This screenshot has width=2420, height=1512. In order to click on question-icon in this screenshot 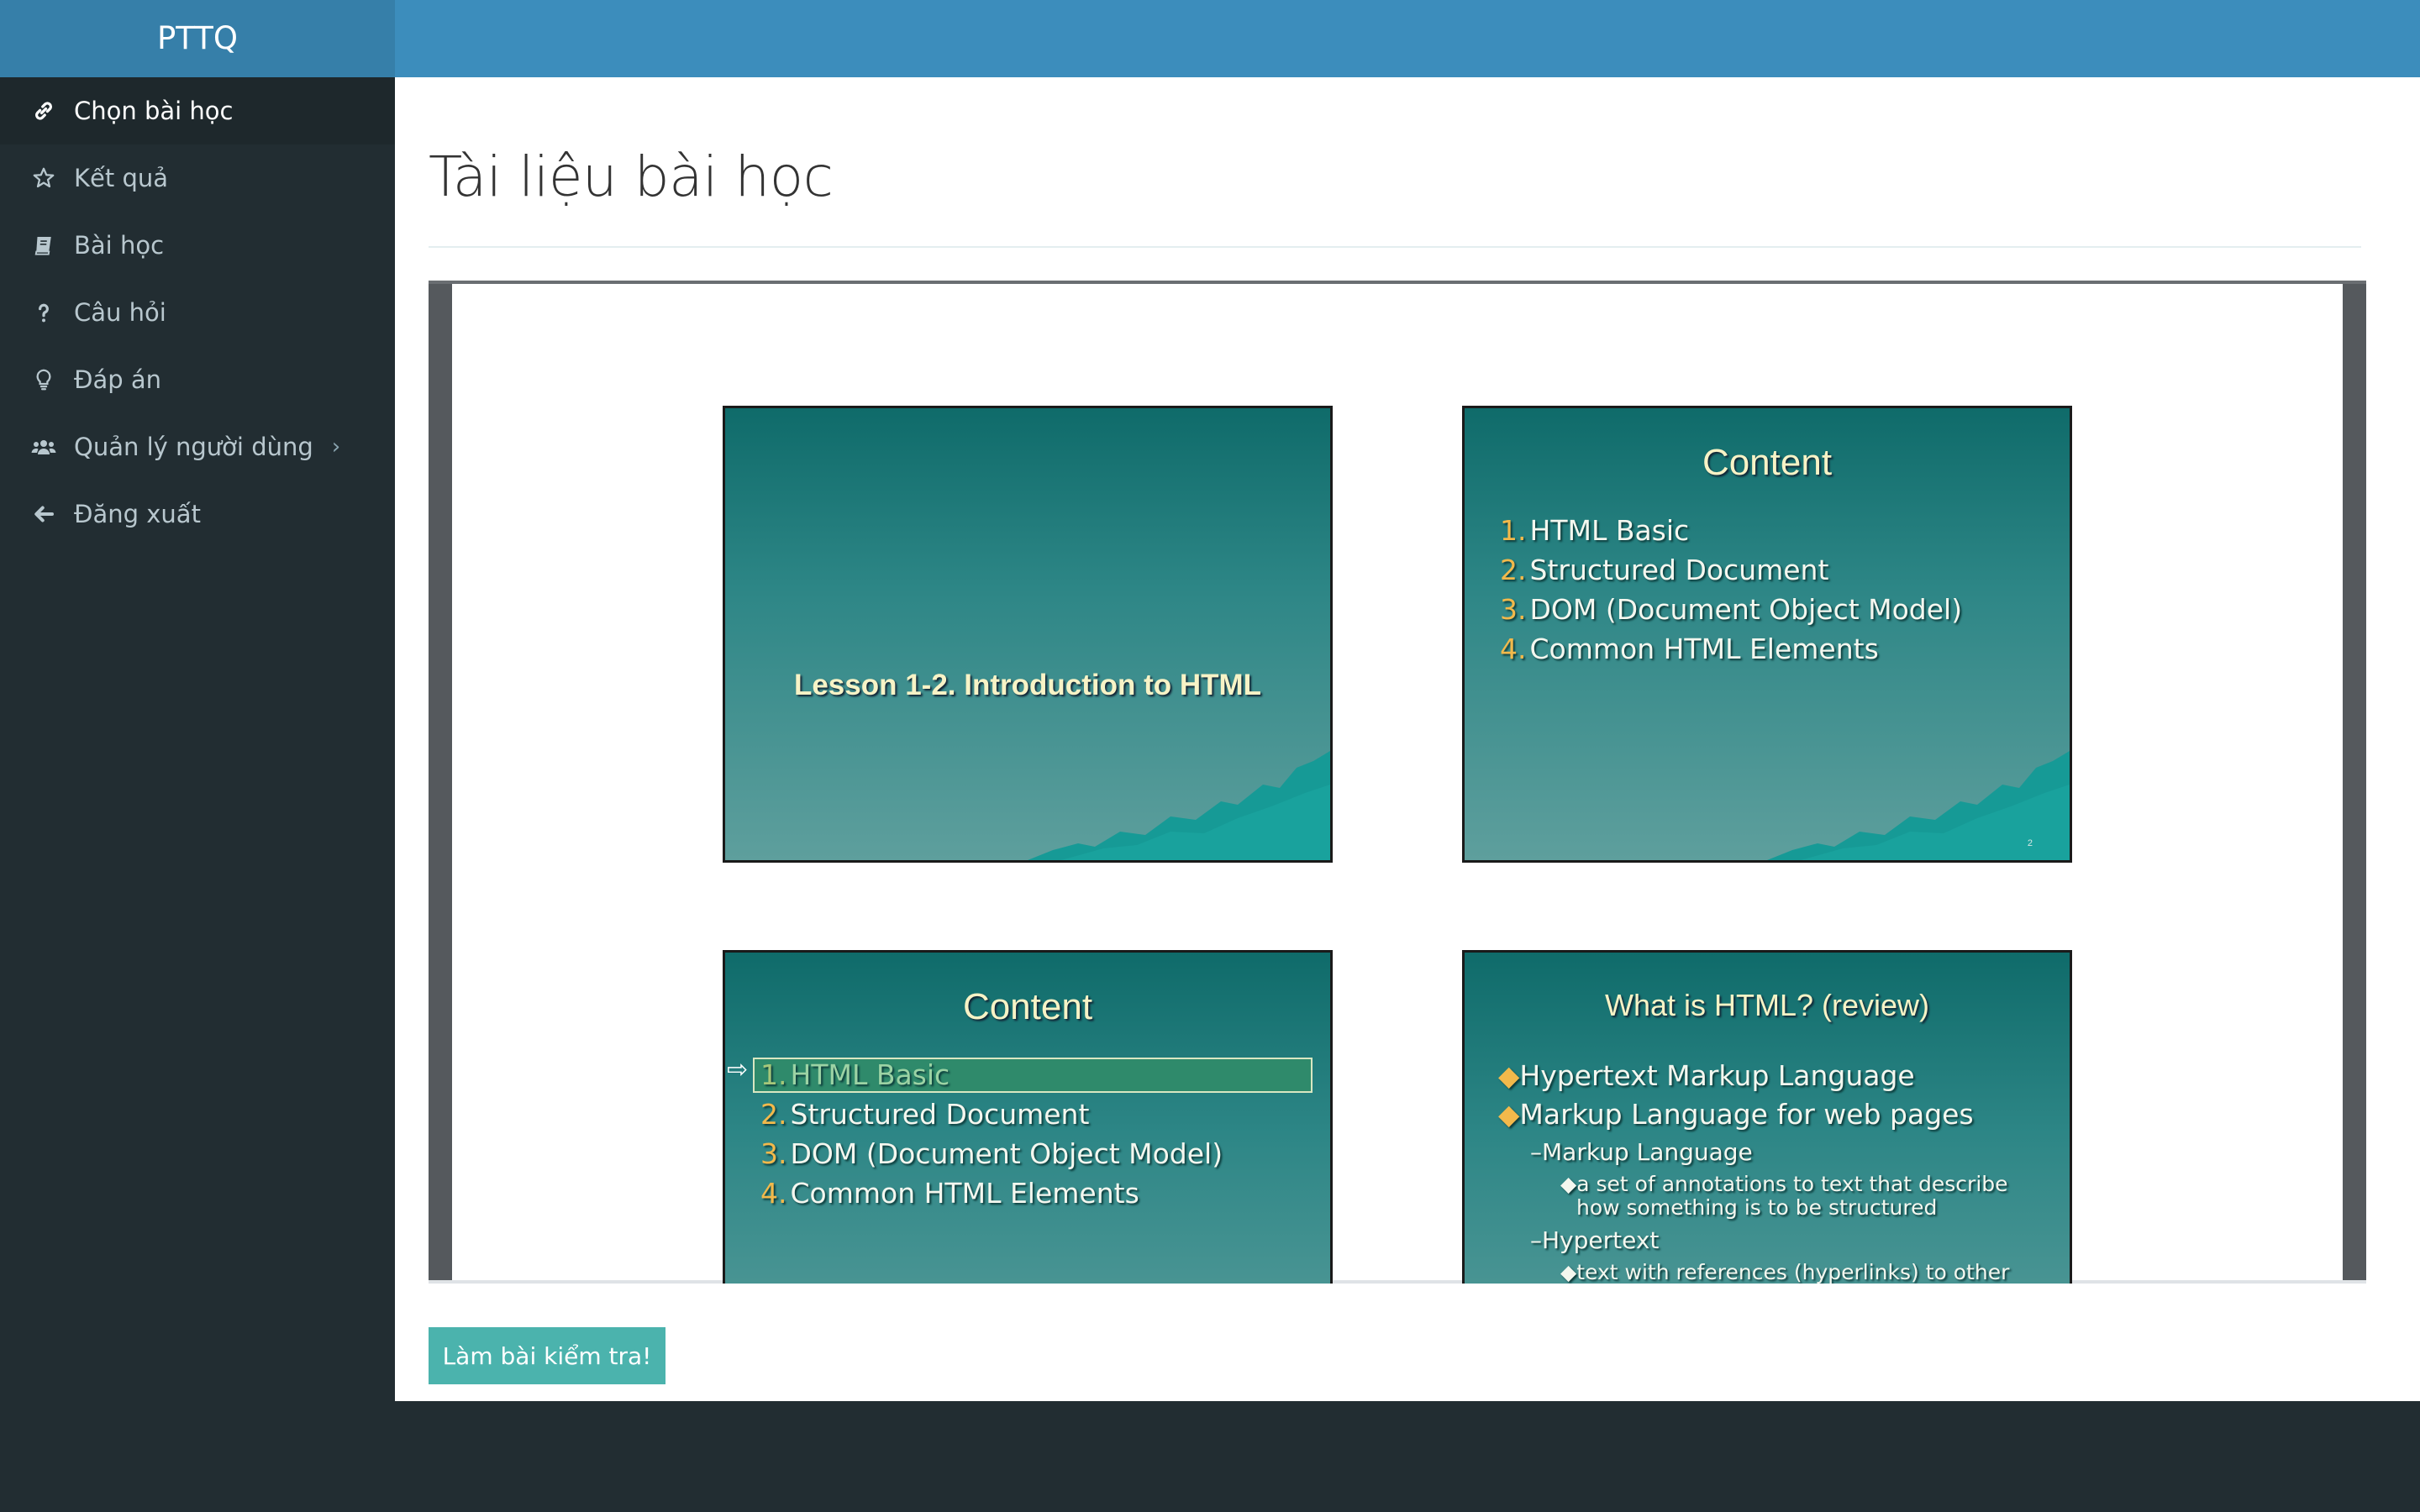, I will do `click(43, 312)`.